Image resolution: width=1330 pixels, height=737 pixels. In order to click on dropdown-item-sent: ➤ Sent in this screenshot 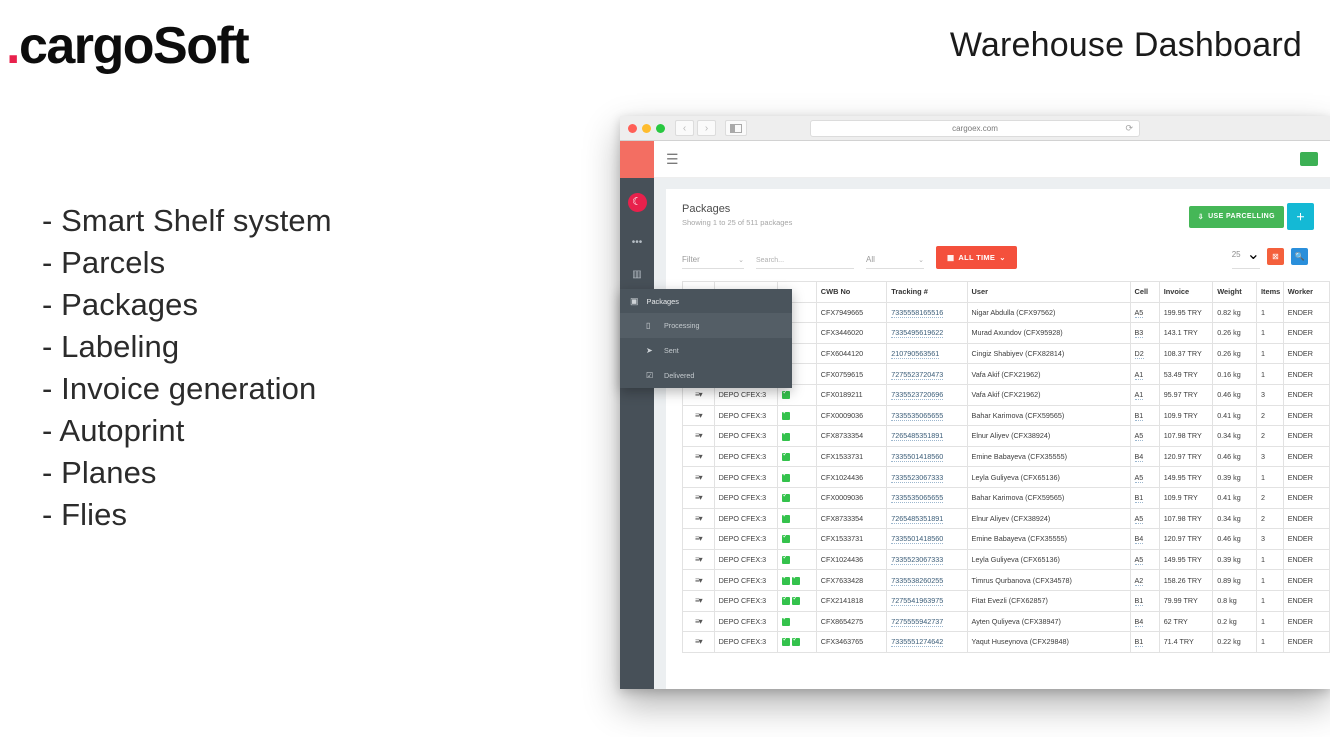, I will do `click(706, 350)`.